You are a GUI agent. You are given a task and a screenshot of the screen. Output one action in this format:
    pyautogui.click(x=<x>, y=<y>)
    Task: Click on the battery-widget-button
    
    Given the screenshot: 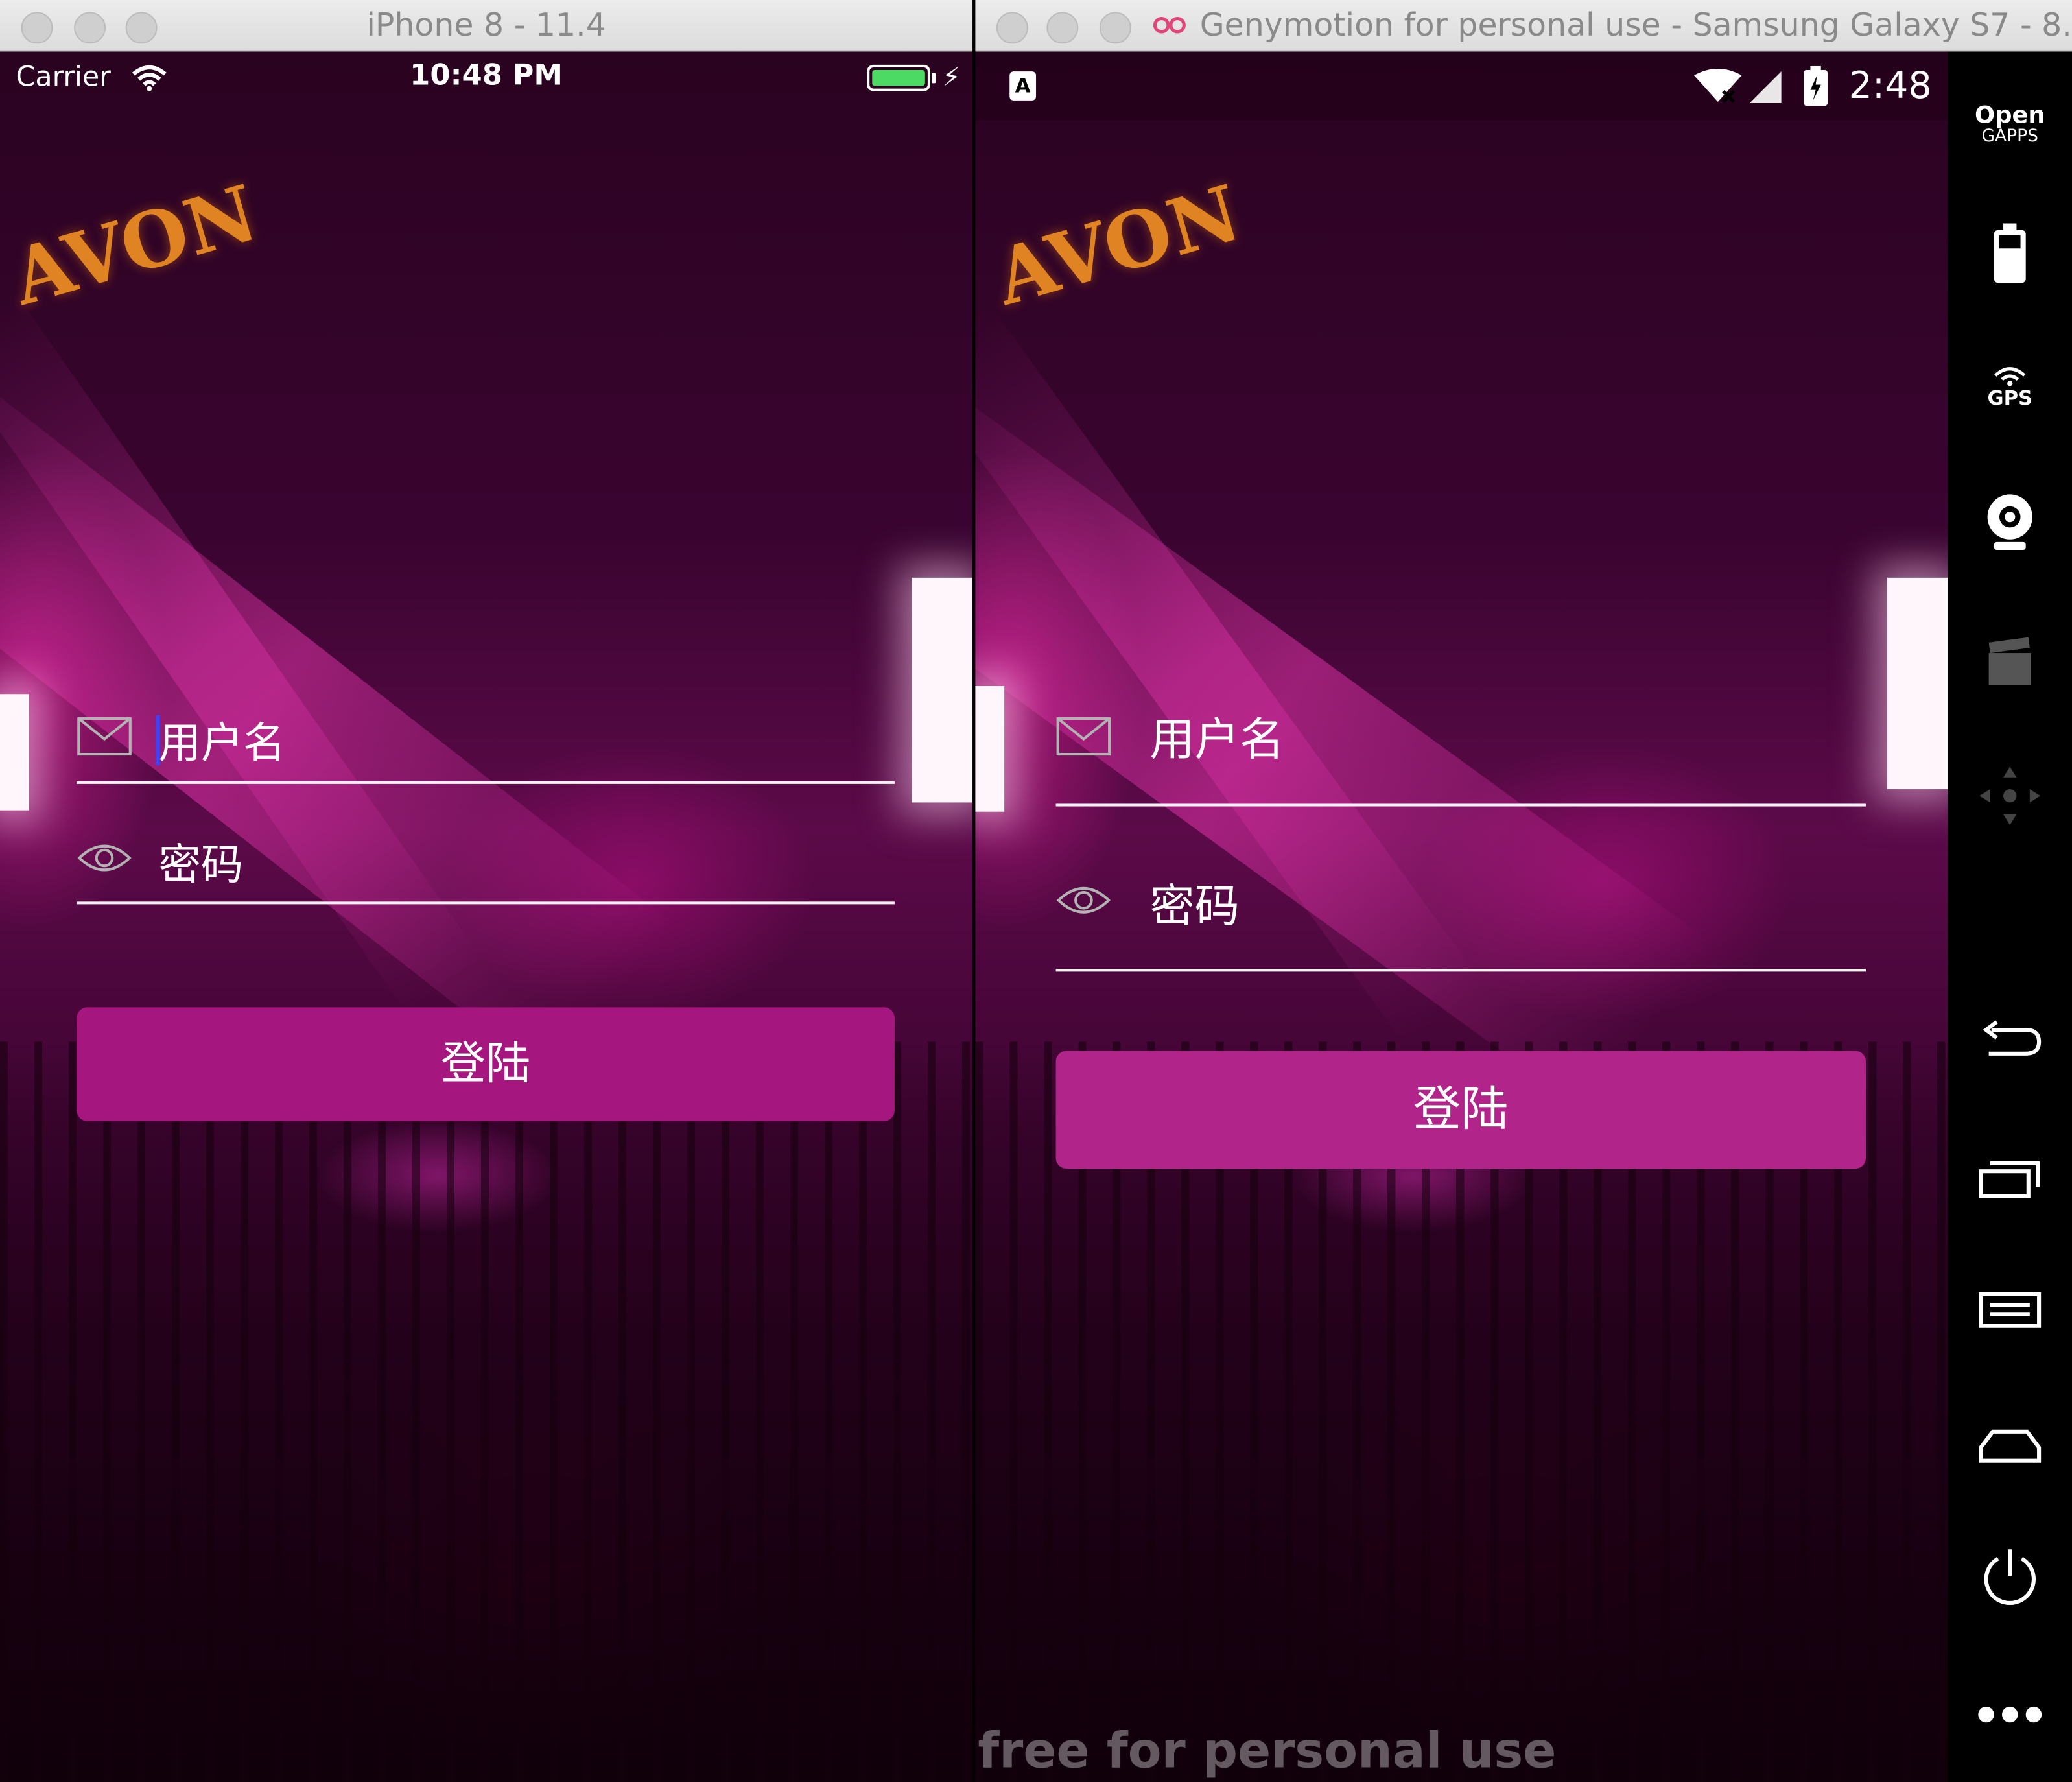 What is the action you would take?
    pyautogui.click(x=2010, y=254)
    